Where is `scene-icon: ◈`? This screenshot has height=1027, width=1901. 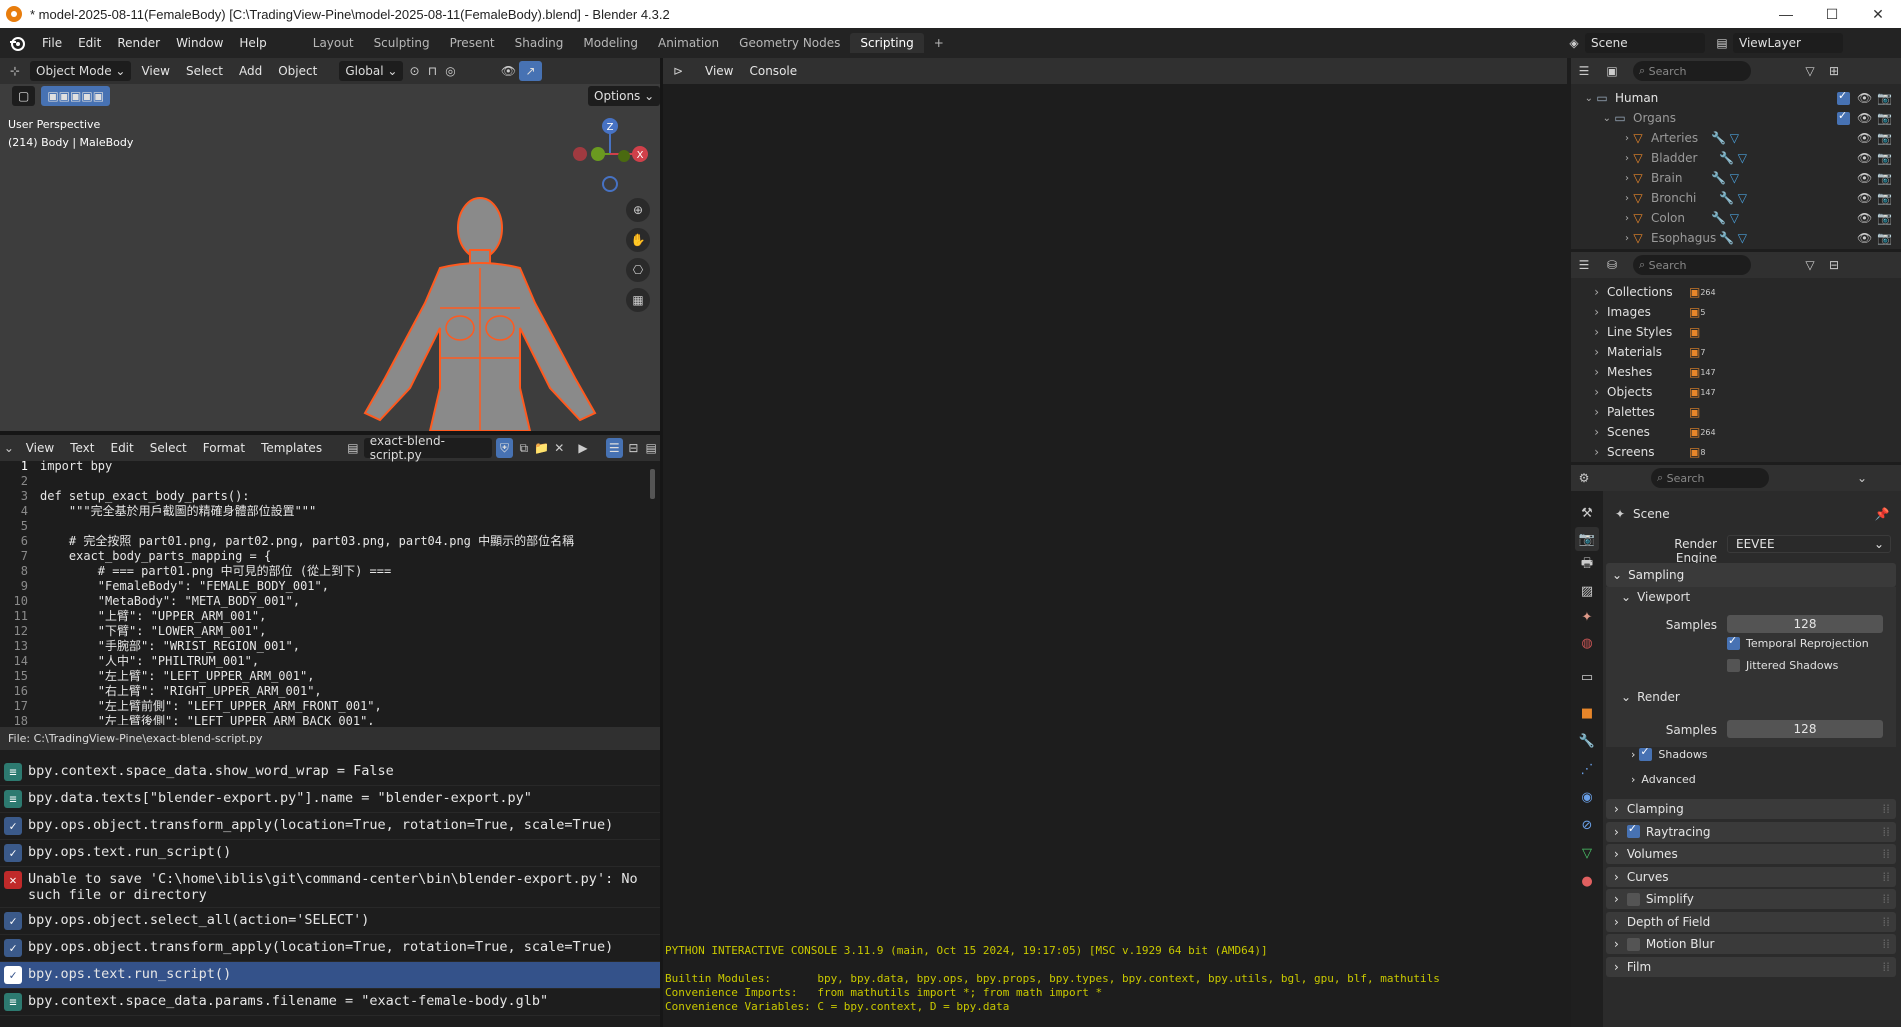
scene-icon: ◈ is located at coordinates (1574, 43).